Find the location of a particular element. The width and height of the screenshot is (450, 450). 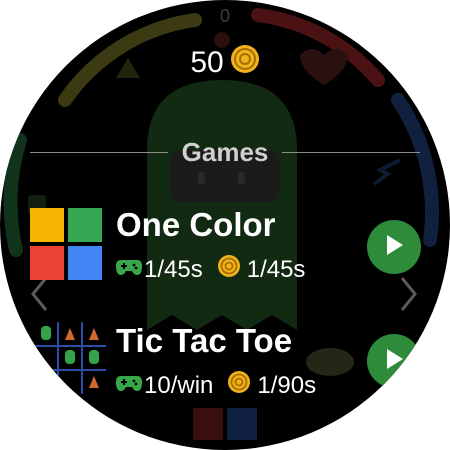

game-title: Tic Tac Toe is located at coordinates (204, 340).